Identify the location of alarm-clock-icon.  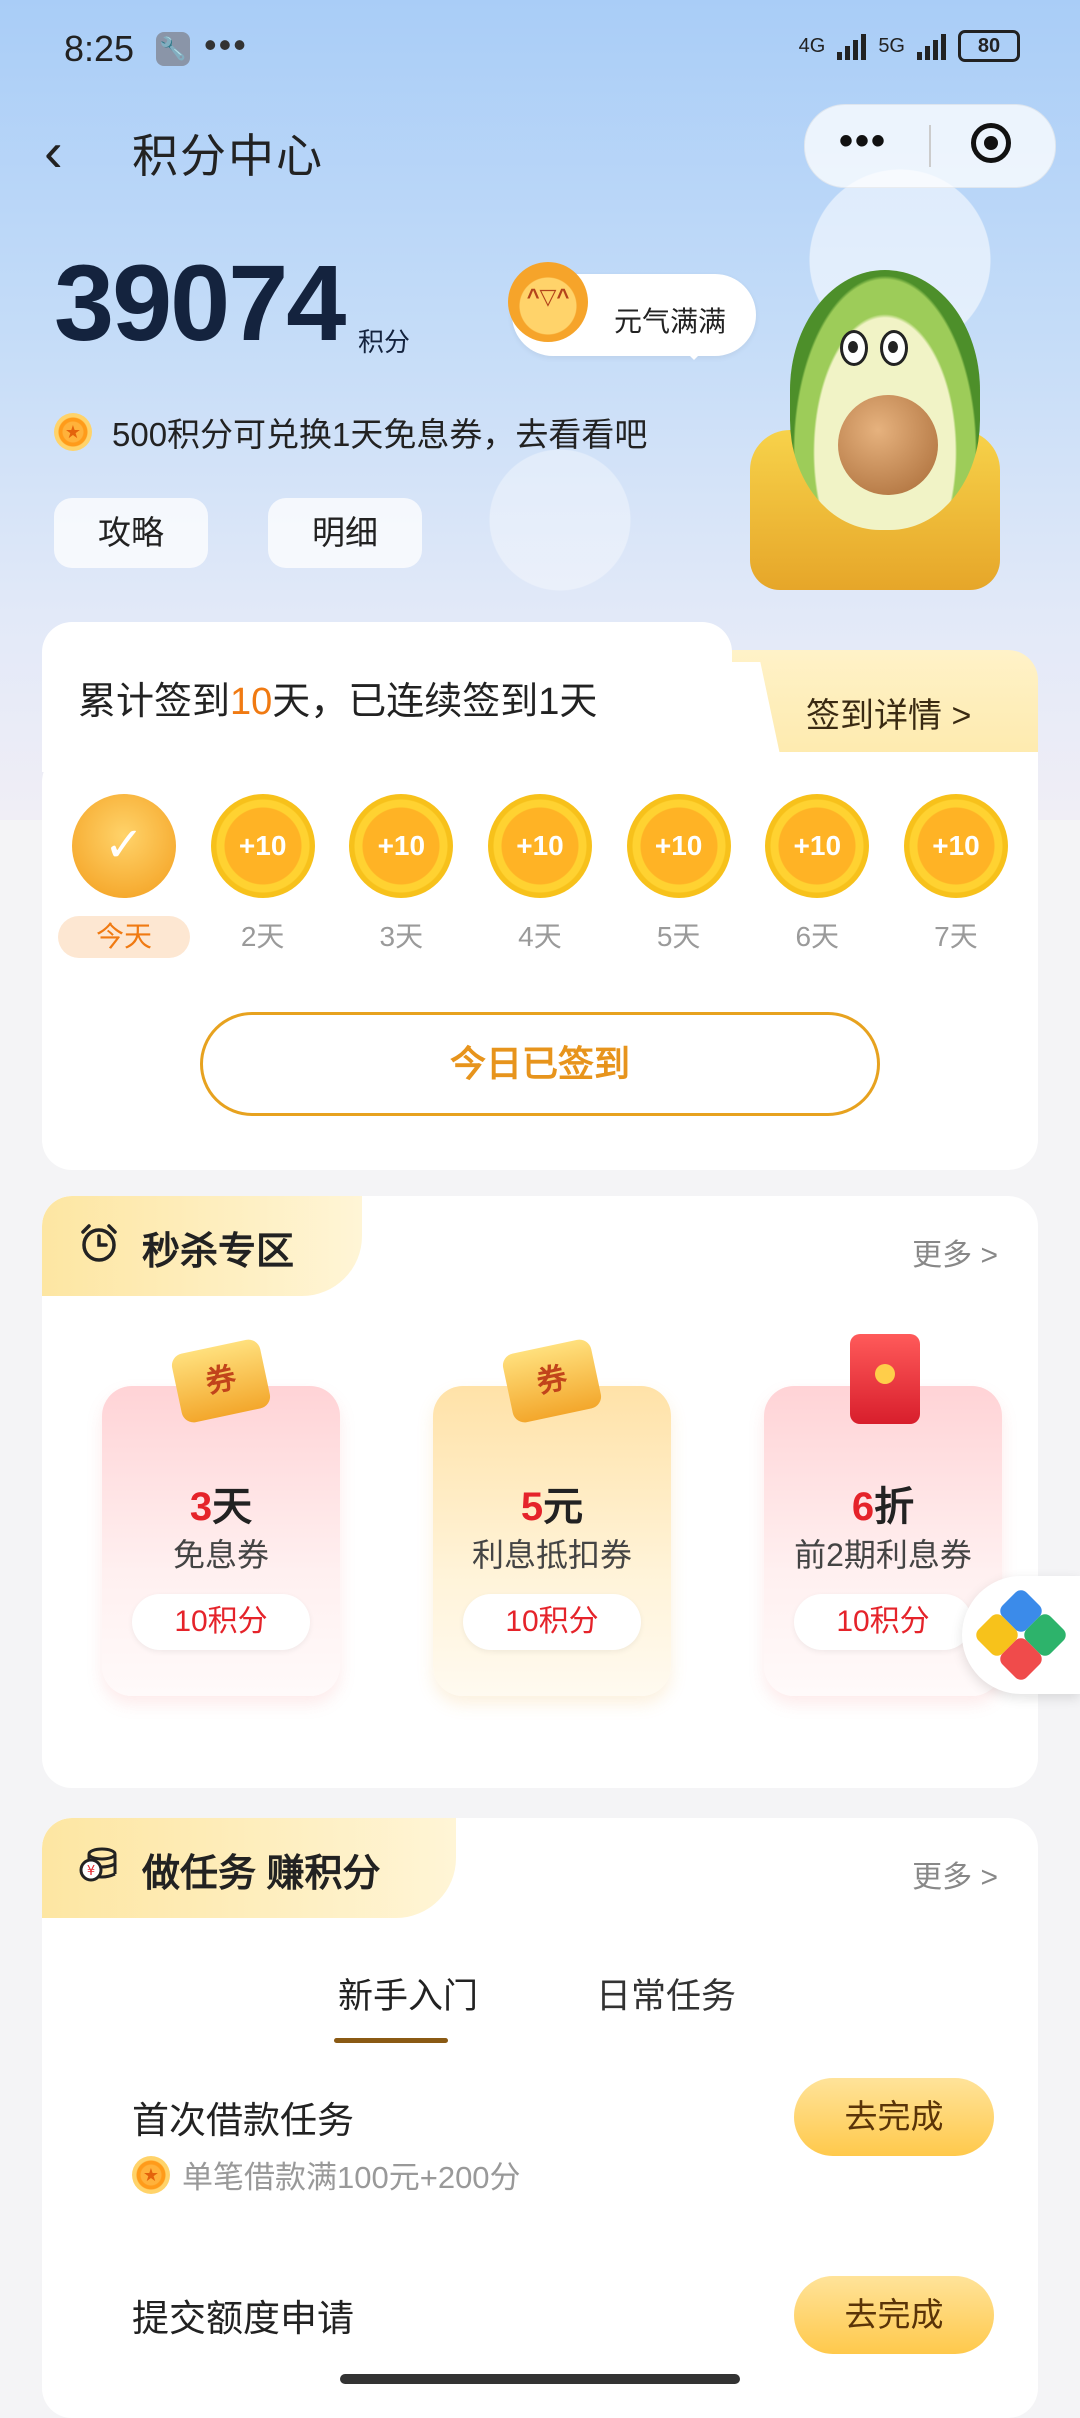
(99, 1243).